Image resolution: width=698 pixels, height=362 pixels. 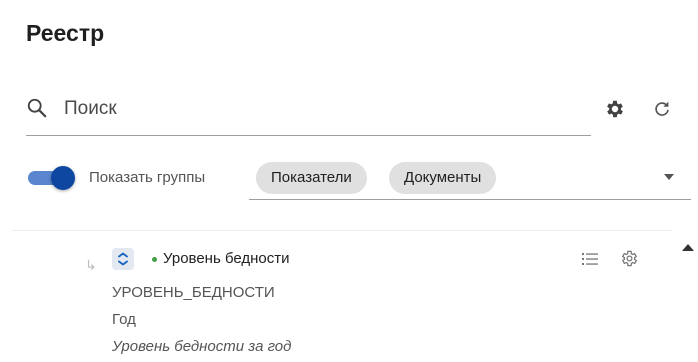 What do you see at coordinates (311, 178) in the screenshot?
I see `chip-indicators: Показатели` at bounding box center [311, 178].